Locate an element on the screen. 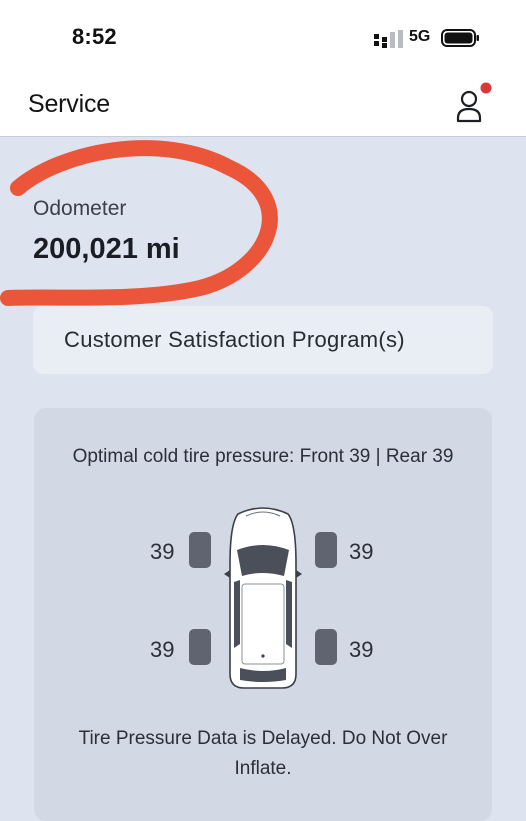 The height and width of the screenshot is (821, 526). annotation-scribble is located at coordinates (139, 223).